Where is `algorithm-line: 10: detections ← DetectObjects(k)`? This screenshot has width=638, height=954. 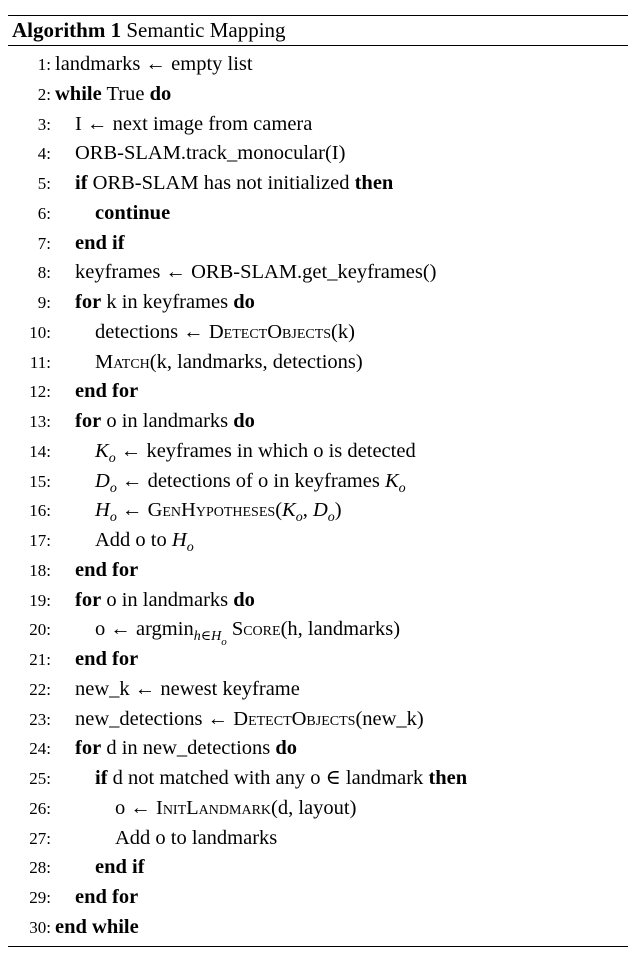 algorithm-line: 10: detections ← DetectObjects(k) is located at coordinates (318, 333).